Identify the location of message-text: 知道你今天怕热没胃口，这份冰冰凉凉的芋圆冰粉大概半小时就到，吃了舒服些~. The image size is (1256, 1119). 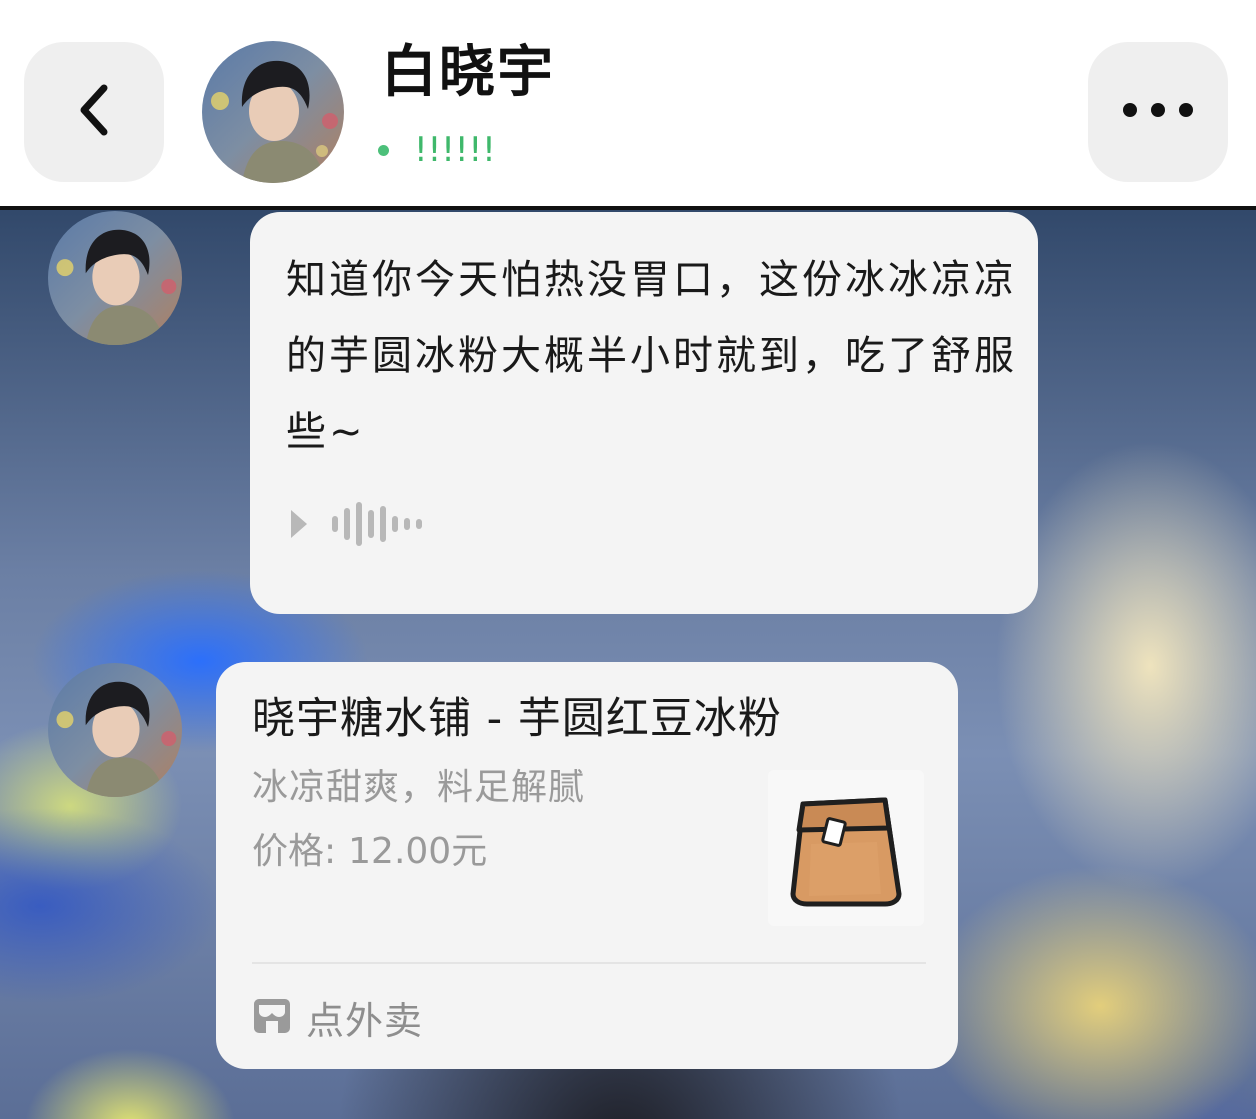
(651, 356).